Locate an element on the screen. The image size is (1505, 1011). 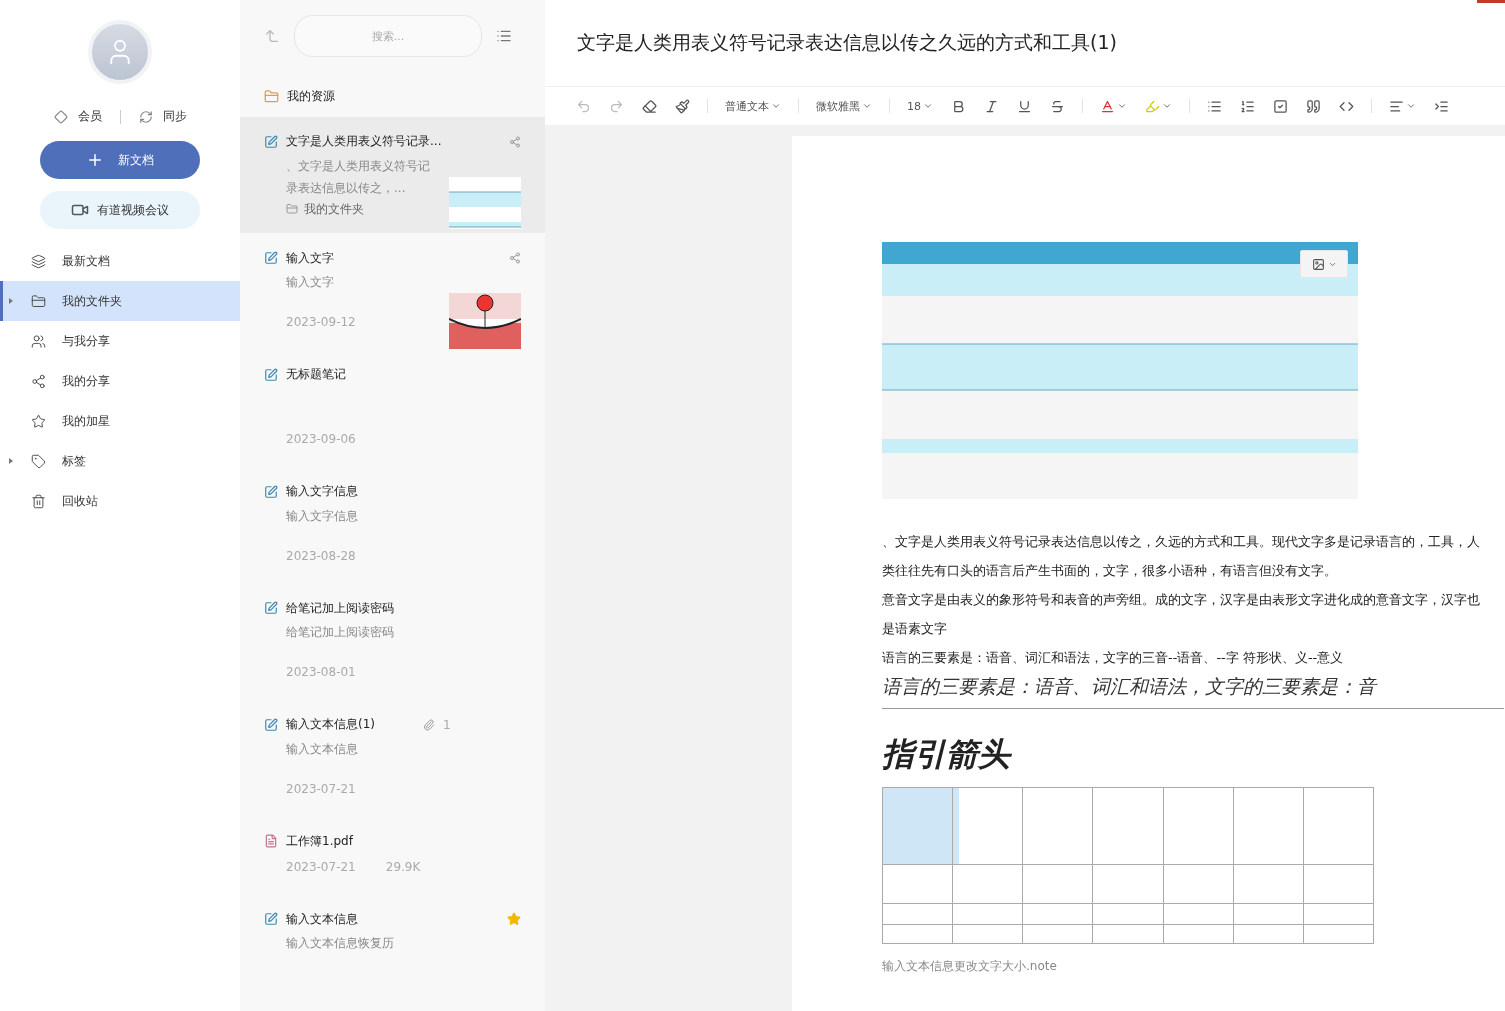
note-title: 工作簿1.pdf is located at coordinates (319, 841).